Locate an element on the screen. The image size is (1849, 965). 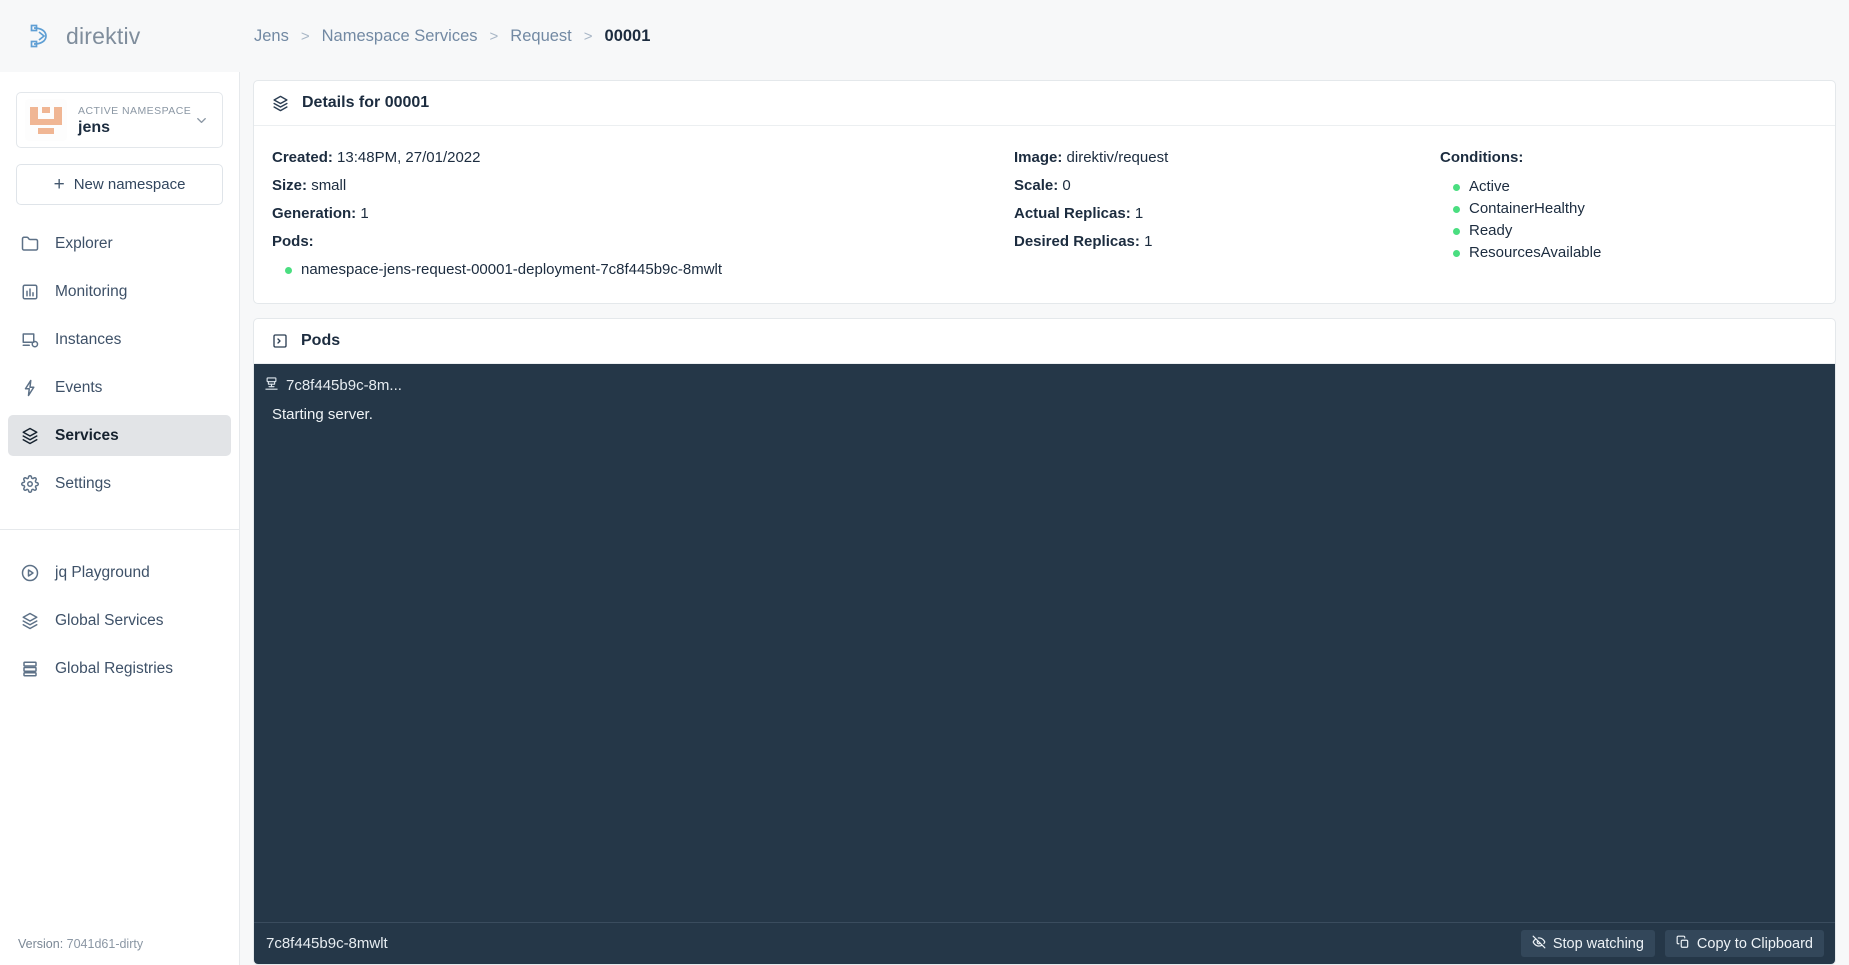
detail-row-created: Created: 13:48PM, 27/01/2022 is located at coordinates (643, 158).